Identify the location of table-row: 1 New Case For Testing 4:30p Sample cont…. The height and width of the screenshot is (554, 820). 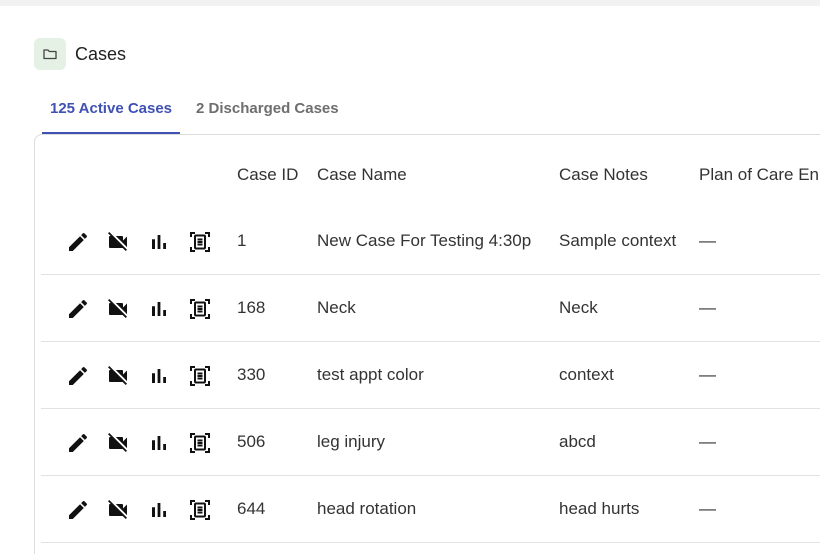
(430, 241).